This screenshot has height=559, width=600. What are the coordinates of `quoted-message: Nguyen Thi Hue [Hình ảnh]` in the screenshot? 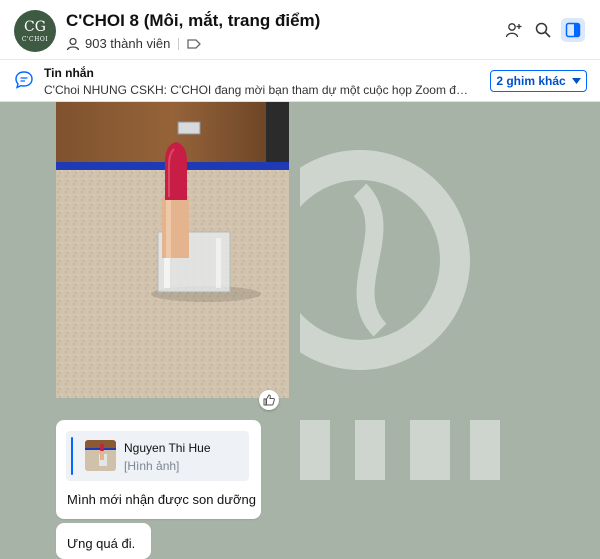 It's located at (157, 456).